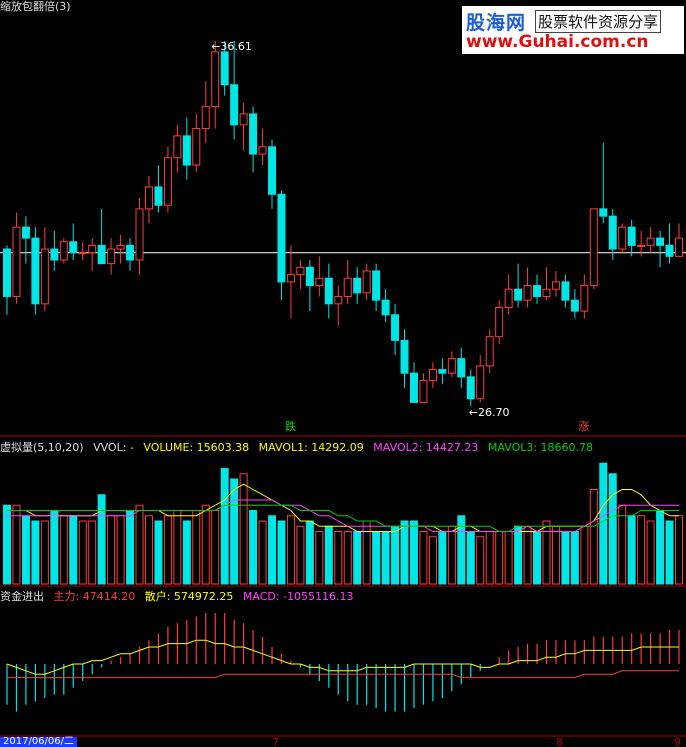 This screenshot has height=747, width=686. Describe the element at coordinates (489, 412) in the screenshot. I see `low-price-label: ←26.70` at that location.